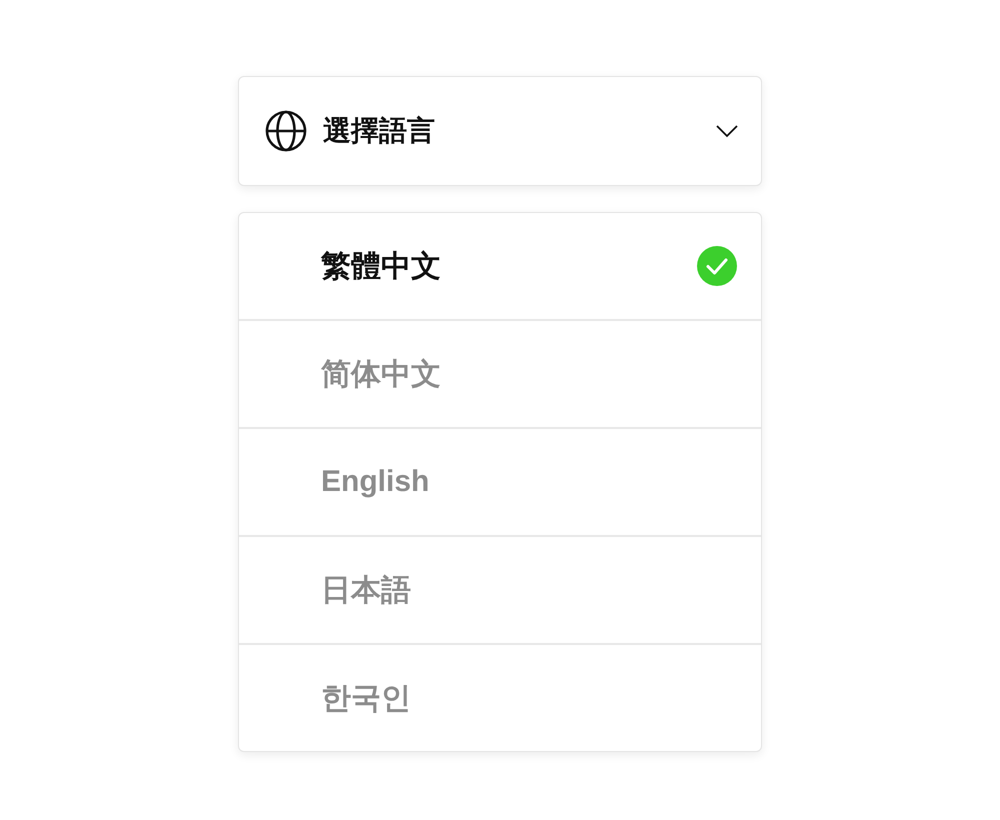 Image resolution: width=1000 pixels, height=820 pixels. Describe the element at coordinates (500, 266) in the screenshot. I see `language-option: 繁體中文` at that location.